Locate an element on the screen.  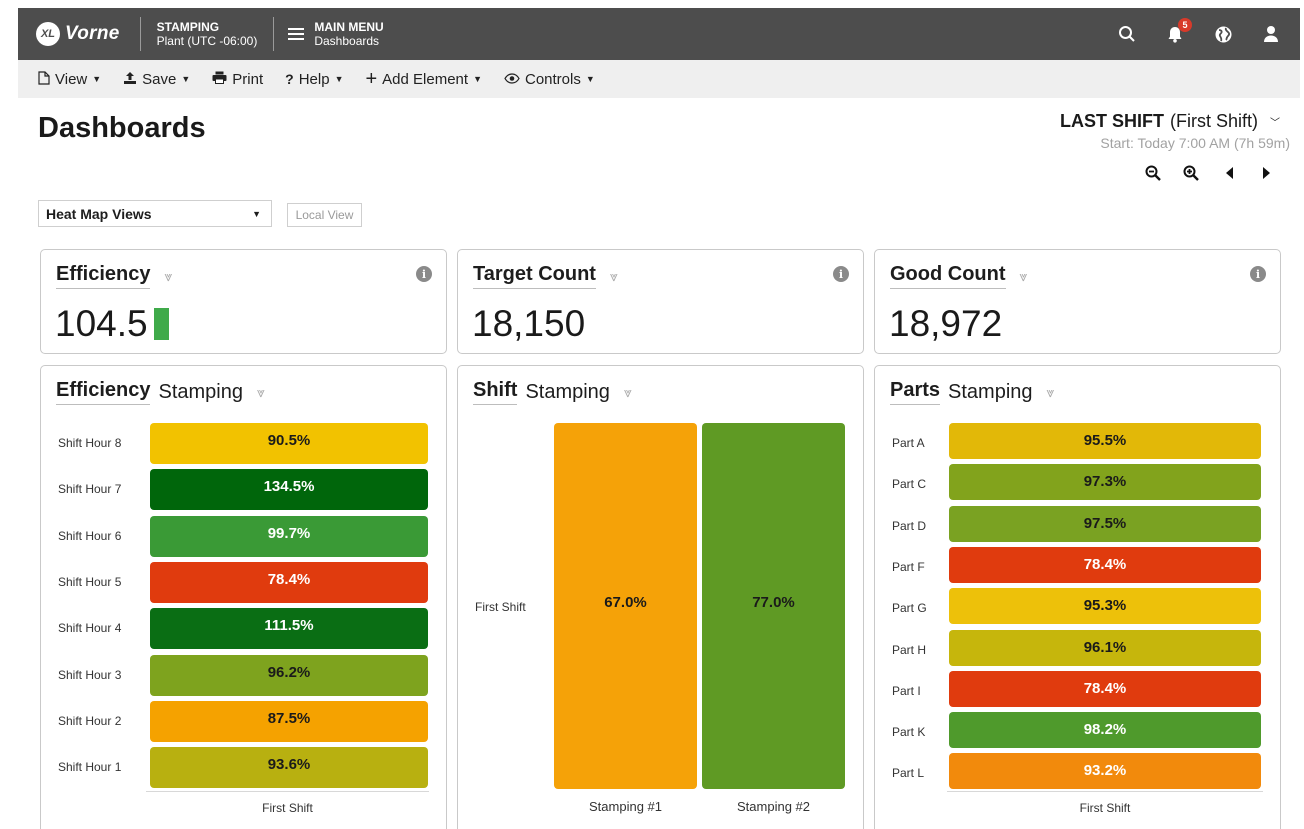
heatmap-cell: 97.3% is located at coordinates (1105, 482).